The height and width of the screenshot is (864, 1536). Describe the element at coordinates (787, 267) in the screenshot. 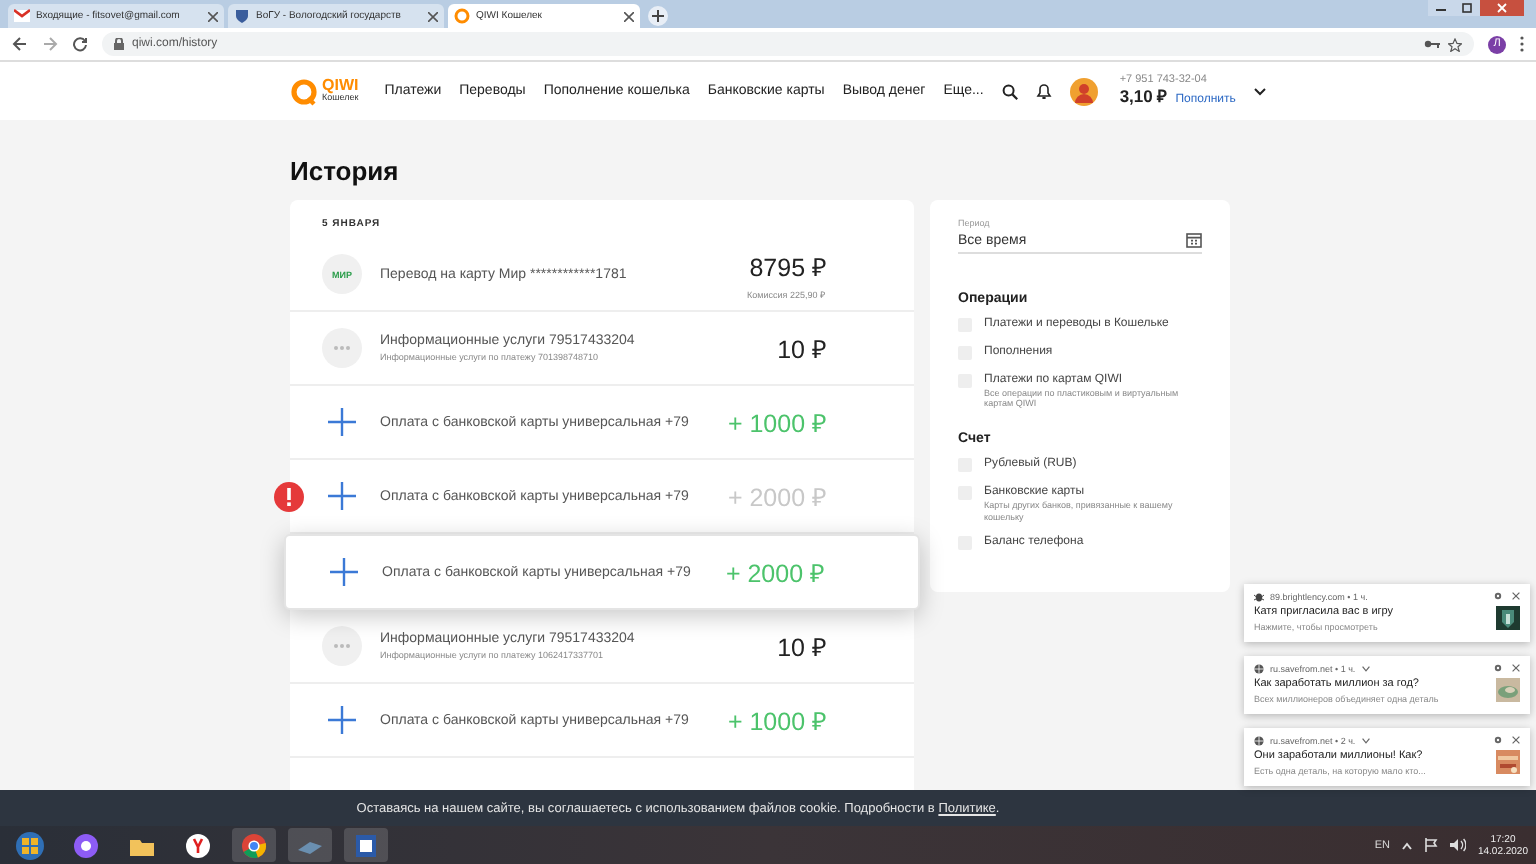

I see `amount: 8795 ₽` at that location.